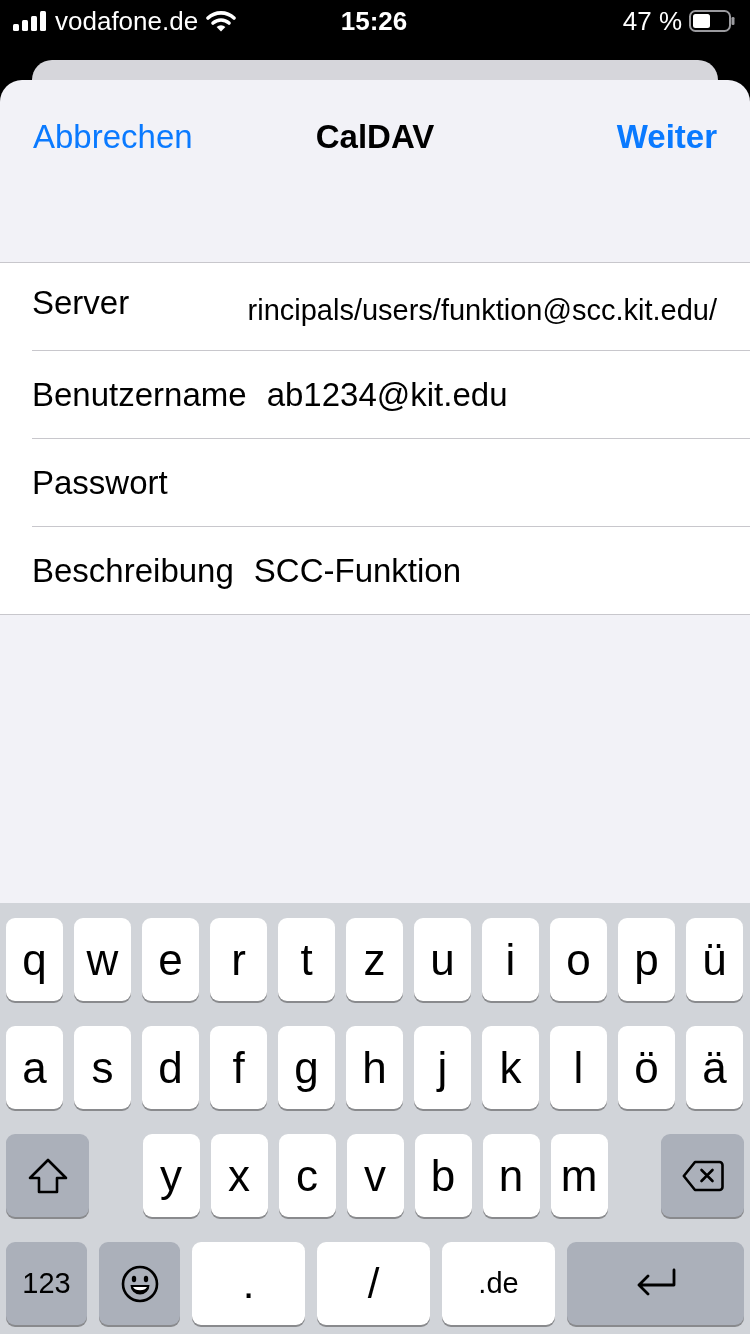  Describe the element at coordinates (221, 21) in the screenshot. I see `wifi-icon` at that location.